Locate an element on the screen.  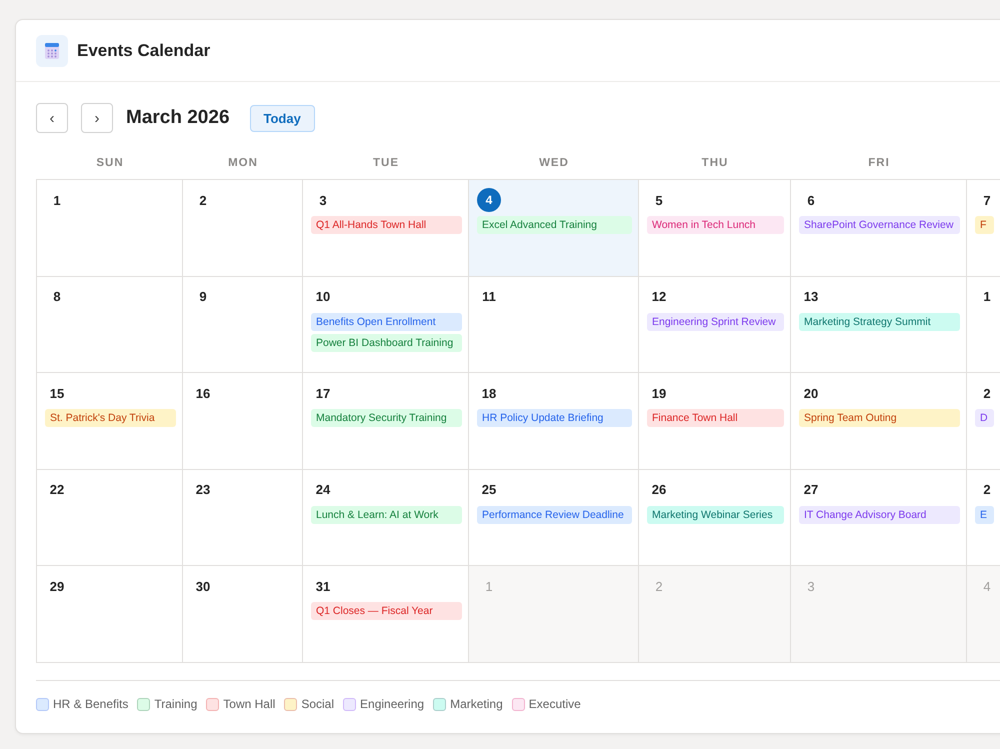
legend-label: Training is located at coordinates (176, 704).